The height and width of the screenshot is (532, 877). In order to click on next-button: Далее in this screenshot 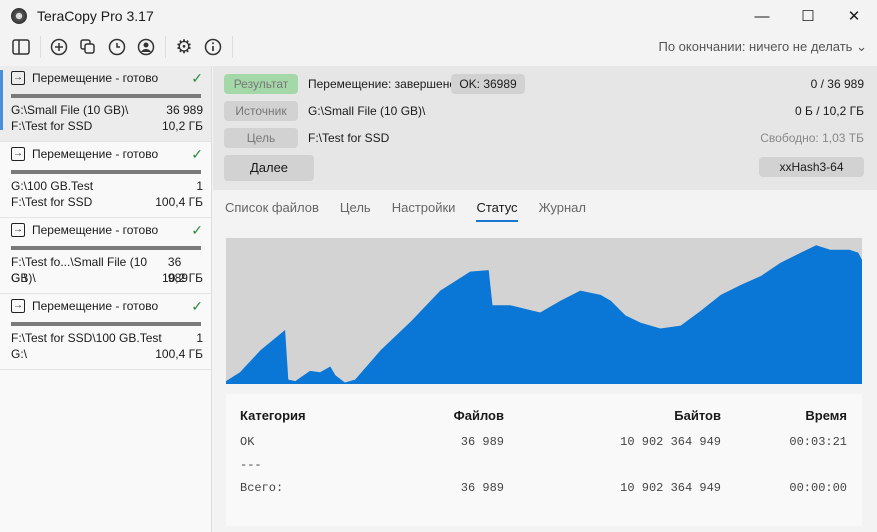, I will do `click(269, 168)`.